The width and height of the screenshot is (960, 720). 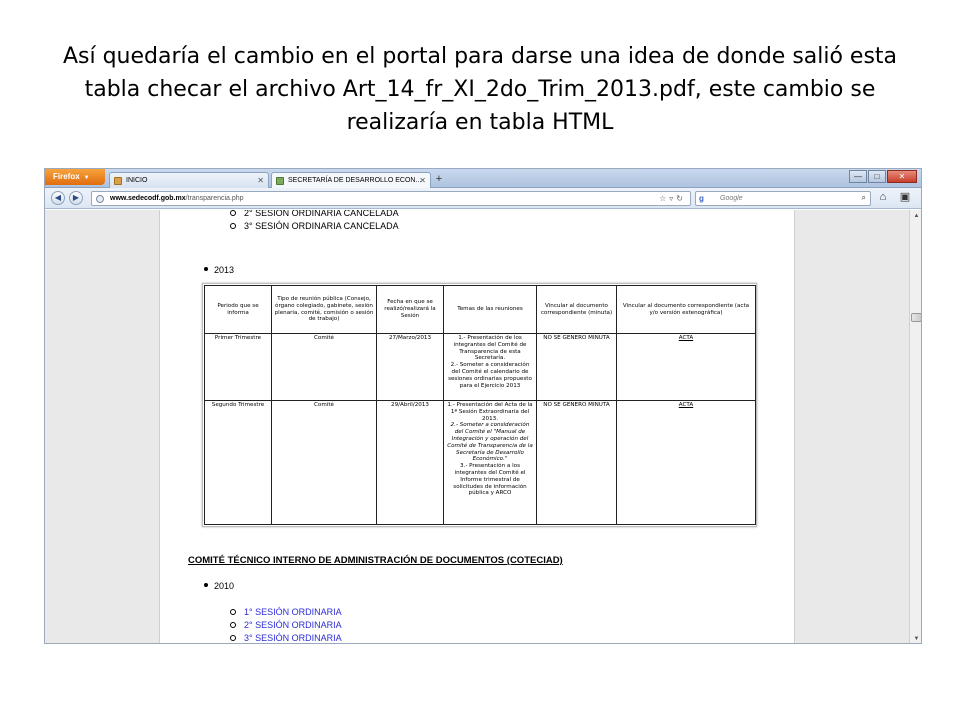 What do you see at coordinates (915, 426) in the screenshot?
I see `vertical-scrollbar: ▲ ▼` at bounding box center [915, 426].